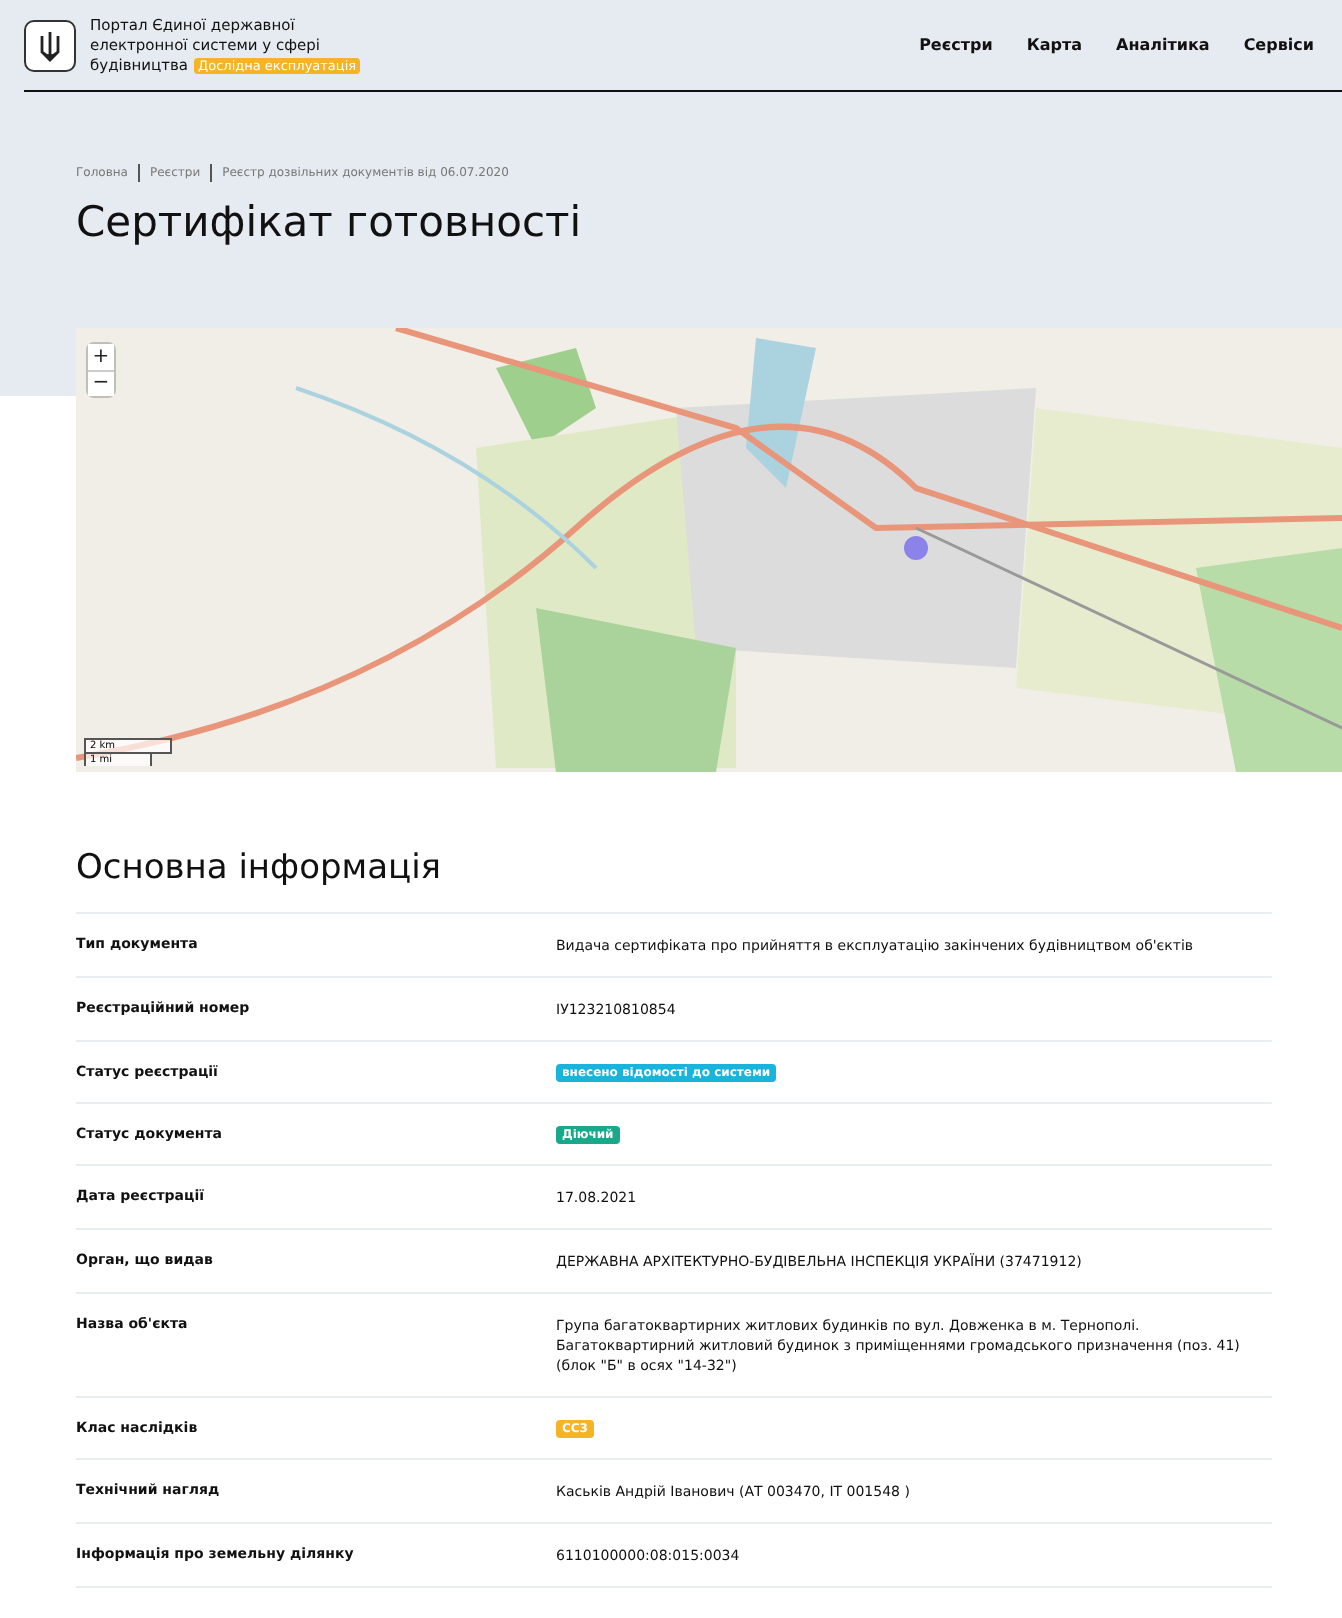 Image resolution: width=1342 pixels, height=1618 pixels. What do you see at coordinates (50, 45) in the screenshot?
I see `trident-icon` at bounding box center [50, 45].